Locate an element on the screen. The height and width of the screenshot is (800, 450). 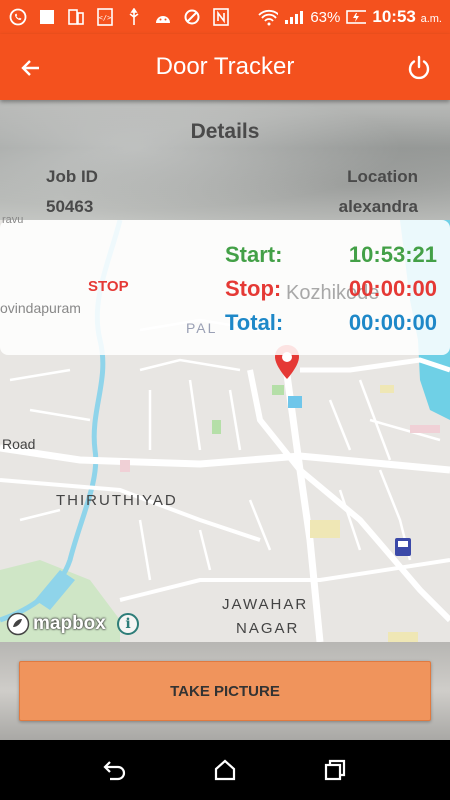
stop-value: 00:00:00 is located at coordinates (392, 288).